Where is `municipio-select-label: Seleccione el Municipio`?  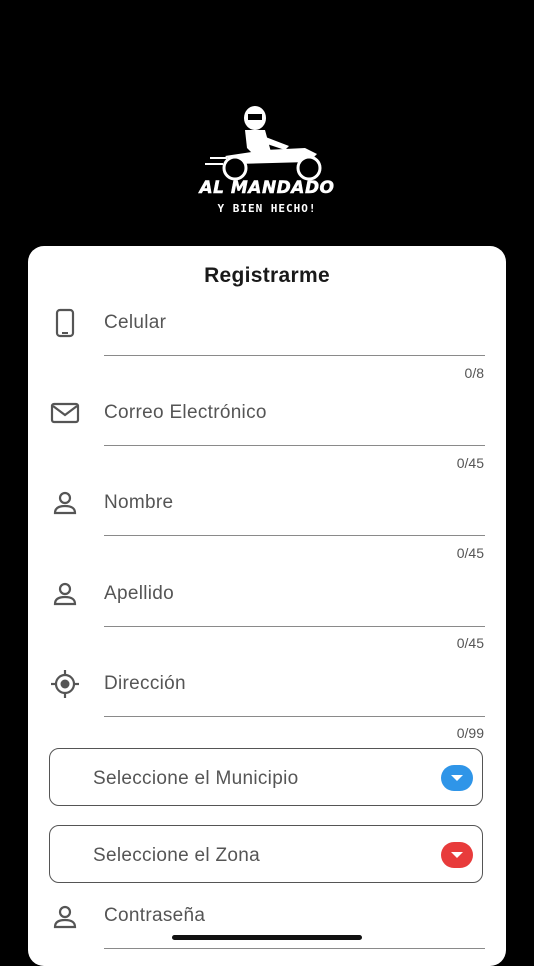 municipio-select-label: Seleccione el Municipio is located at coordinates (196, 778).